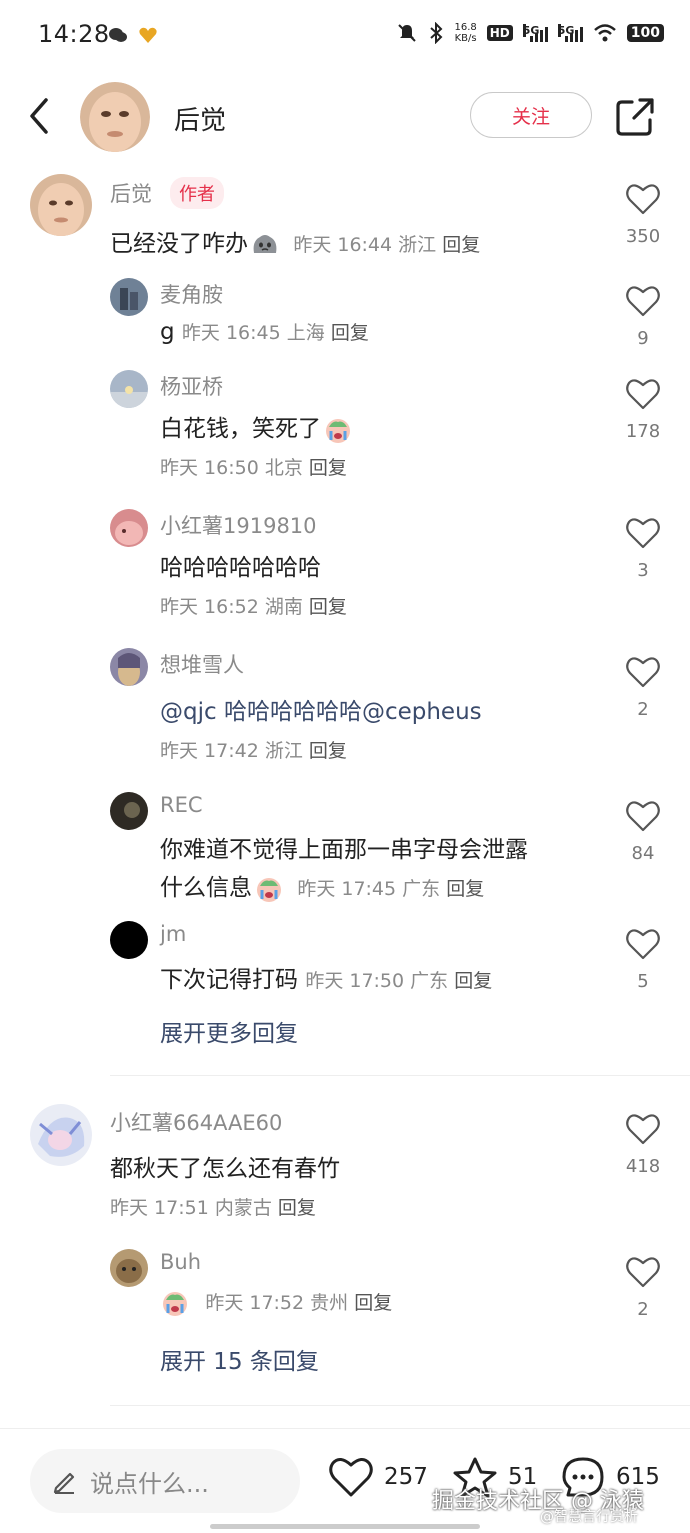 The image size is (690, 1533). Describe the element at coordinates (209, 468) in the screenshot. I see `comment-time: 昨天 16:50` at that location.